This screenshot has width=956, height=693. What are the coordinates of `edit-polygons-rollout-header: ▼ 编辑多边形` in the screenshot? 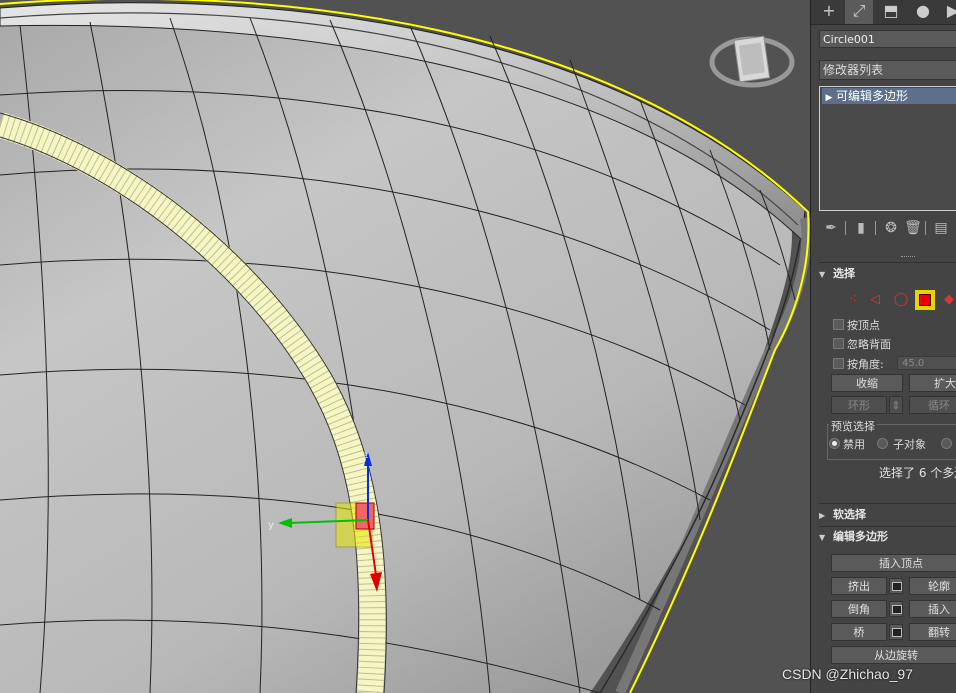 It's located at (887, 537).